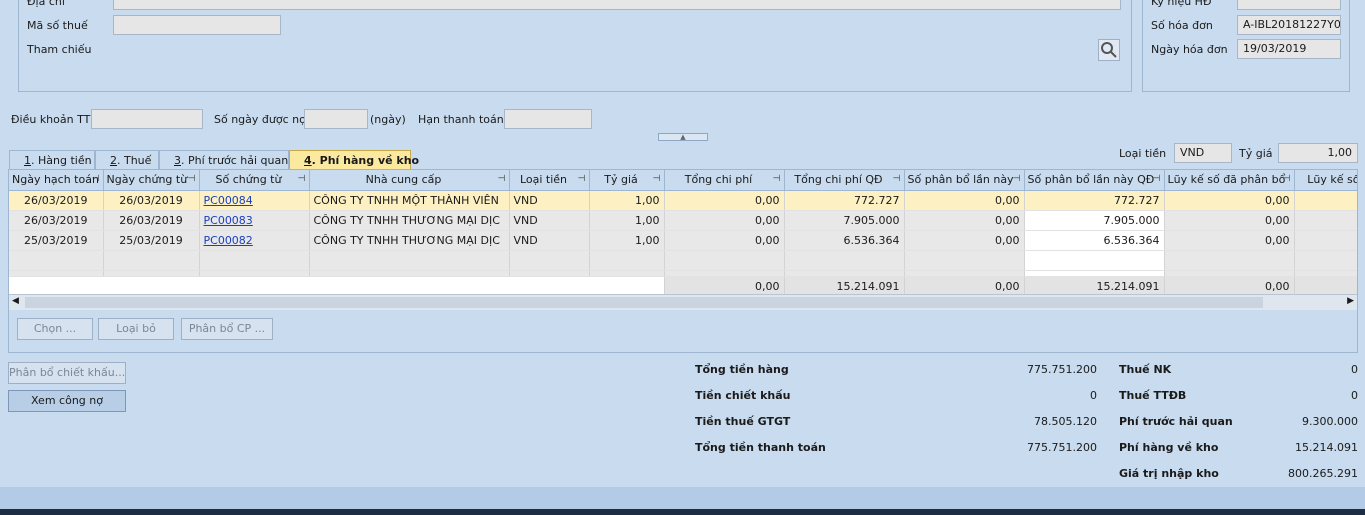 The image size is (1365, 515). What do you see at coordinates (1229, 285) in the screenshot?
I see `total-luy-ke: 0,00` at bounding box center [1229, 285].